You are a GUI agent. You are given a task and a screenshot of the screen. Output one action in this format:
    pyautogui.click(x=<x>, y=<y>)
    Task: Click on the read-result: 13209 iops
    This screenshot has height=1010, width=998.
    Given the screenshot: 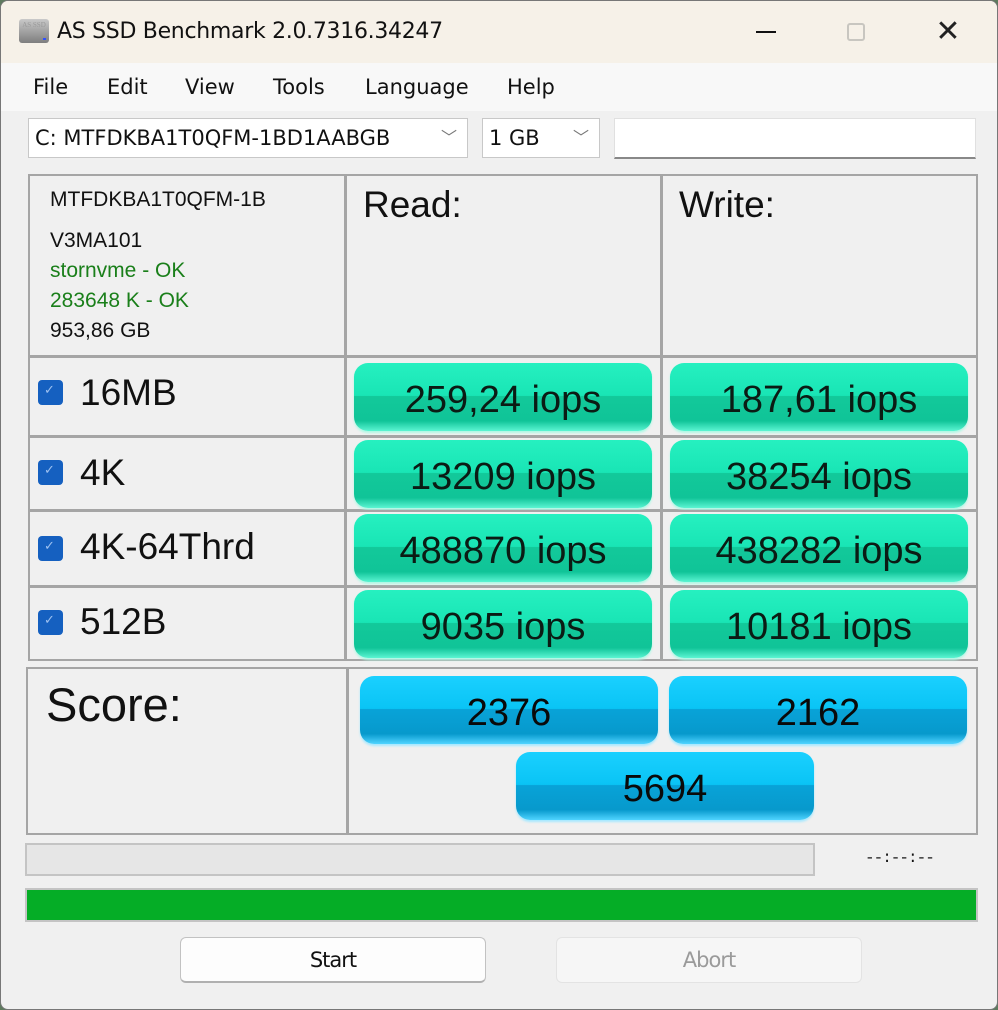 What is the action you would take?
    pyautogui.click(x=503, y=474)
    